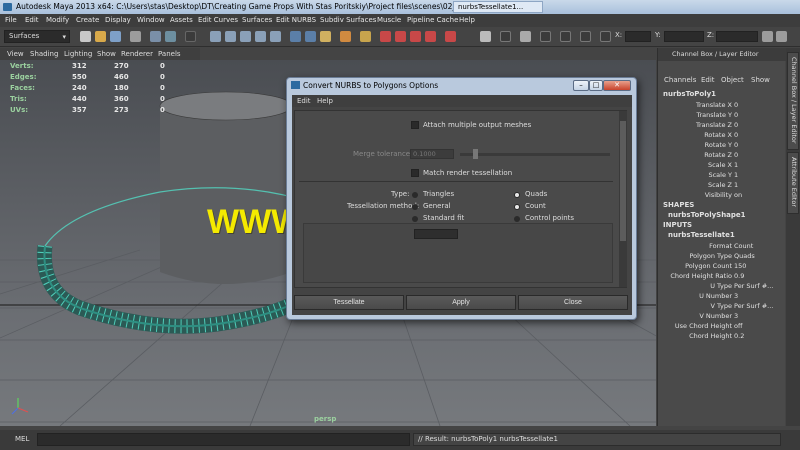 This screenshot has height=450, width=800. I want to click on save-scene-icon, so click(115, 36).